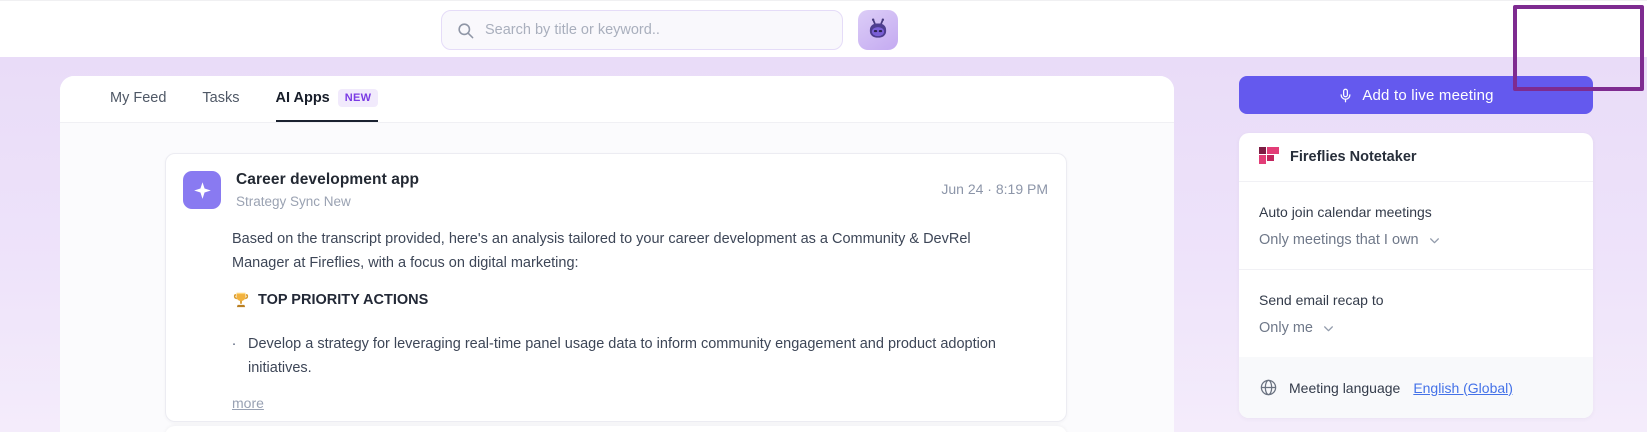 The height and width of the screenshot is (432, 1647). What do you see at coordinates (616, 429) in the screenshot?
I see `next-card-peek` at bounding box center [616, 429].